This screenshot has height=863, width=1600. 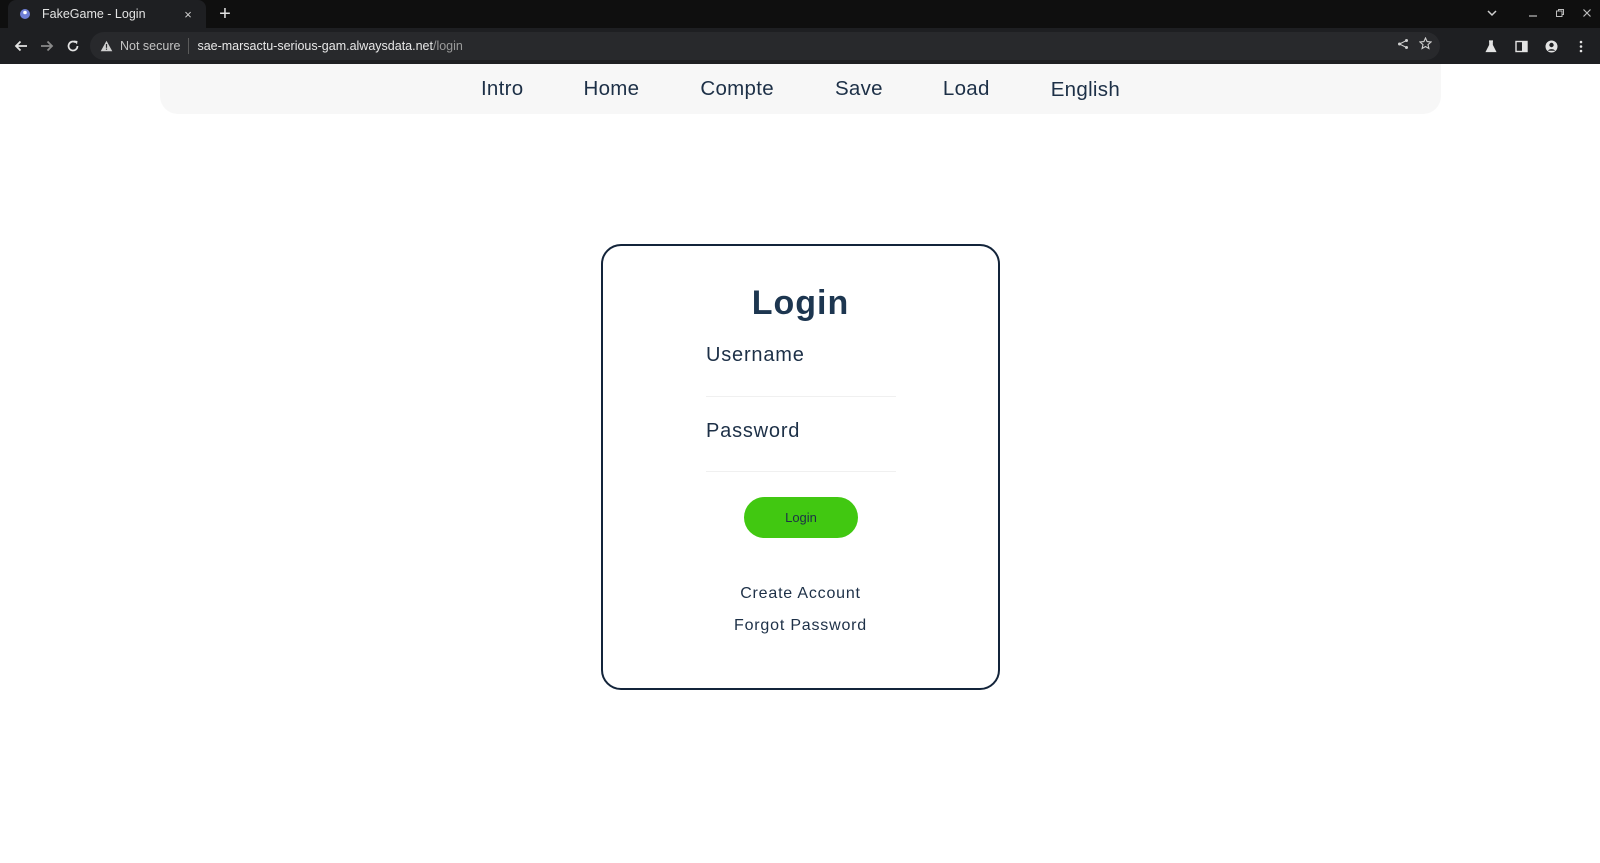 What do you see at coordinates (1532, 14) in the screenshot?
I see `minimize-icon` at bounding box center [1532, 14].